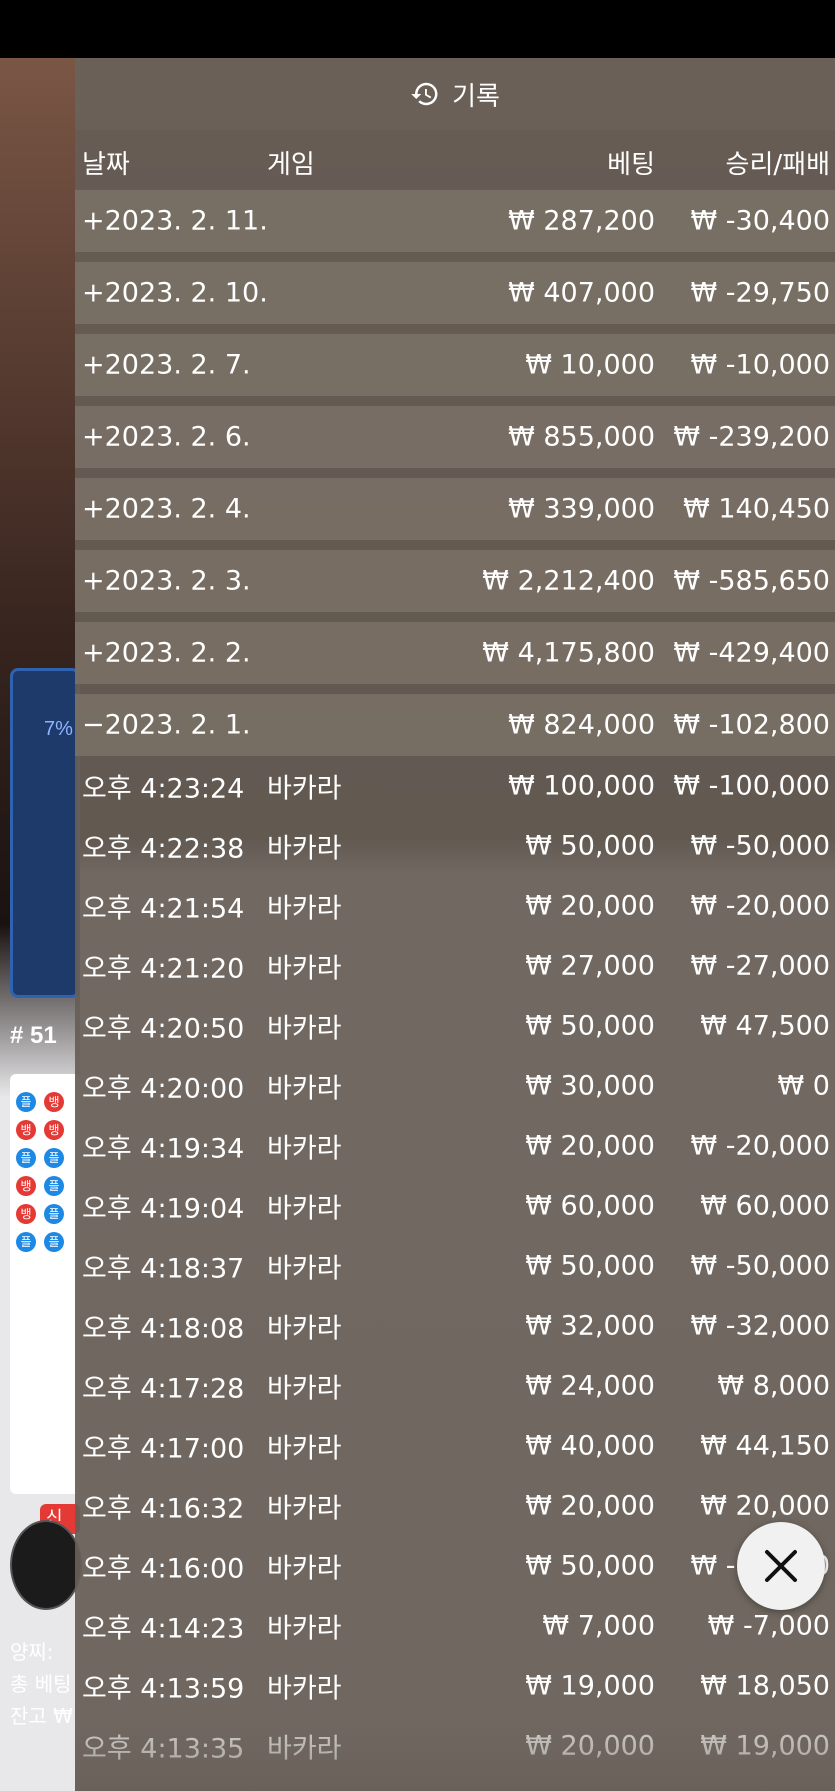 The image size is (835, 1791). What do you see at coordinates (455, 1026) in the screenshot?
I see `transaction-row: 오후 4:20:50 바카라 ₩ 50,000 ₩ 47,500` at bounding box center [455, 1026].